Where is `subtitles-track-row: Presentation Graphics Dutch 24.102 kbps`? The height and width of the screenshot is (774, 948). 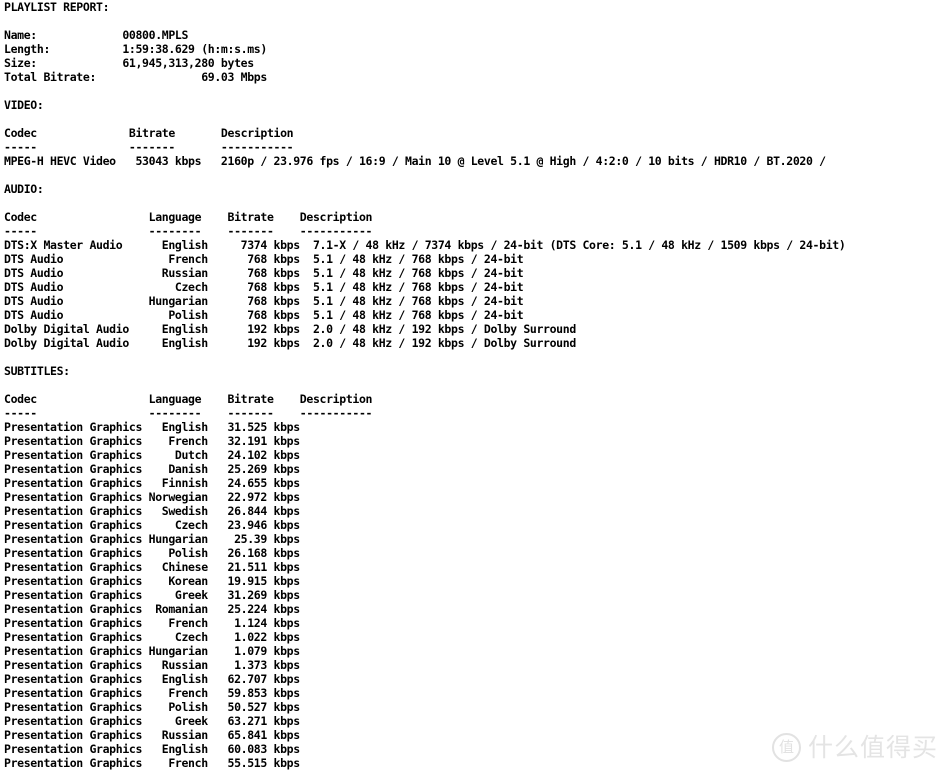
subtitles-track-row: Presentation Graphics Dutch 24.102 kbps is located at coordinates (152, 455).